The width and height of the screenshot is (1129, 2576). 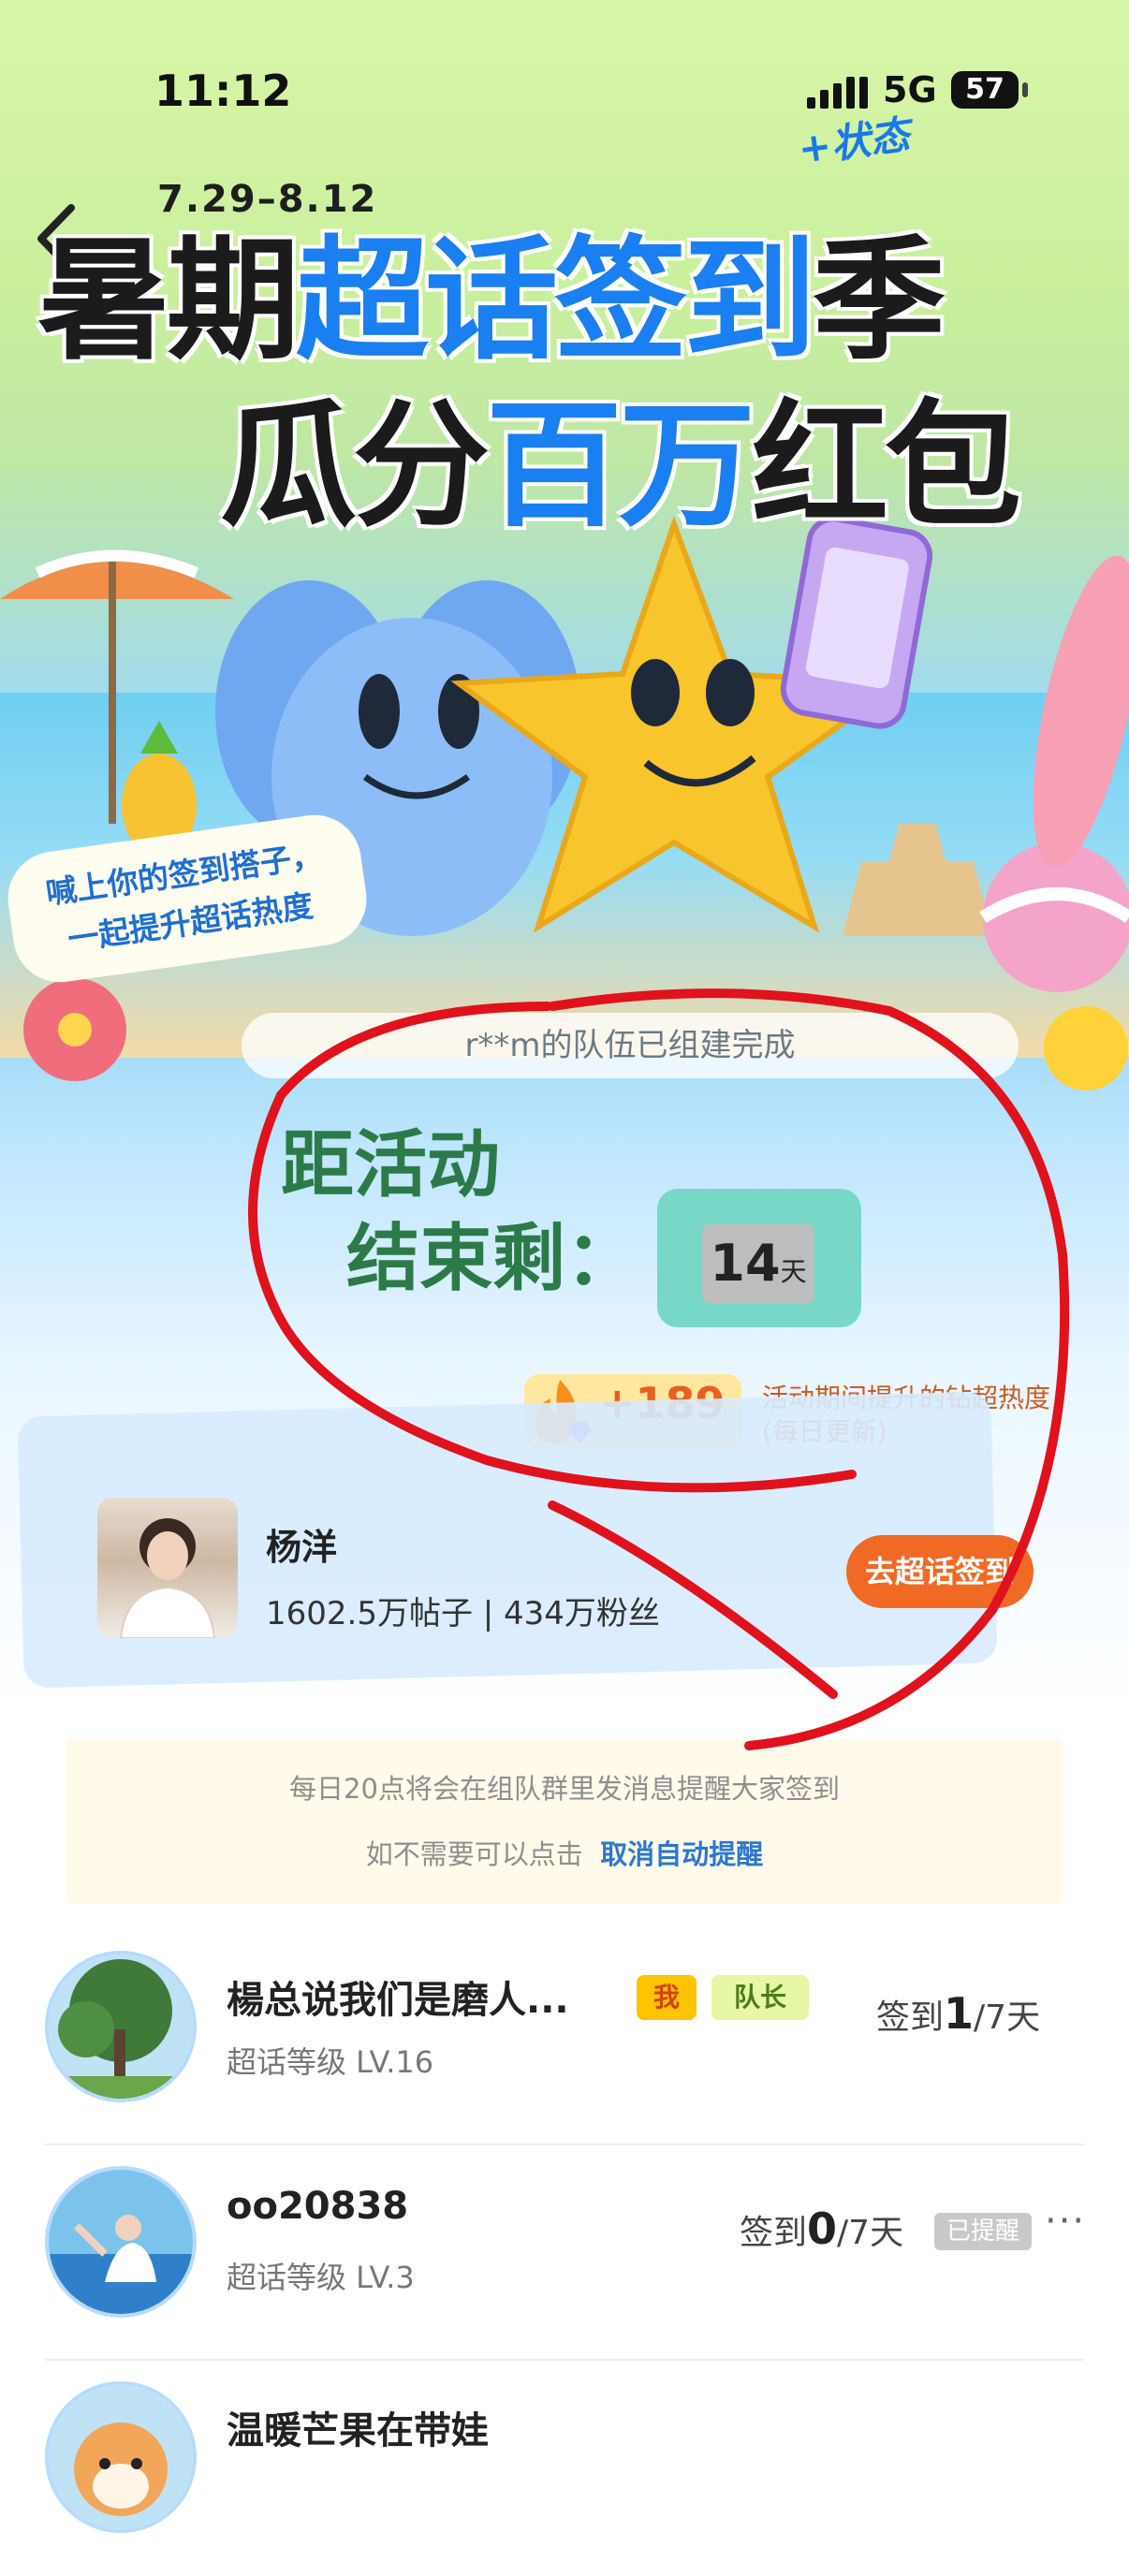 I want to click on member-level: 超话等级 LV.16, so click(x=330, y=2062).